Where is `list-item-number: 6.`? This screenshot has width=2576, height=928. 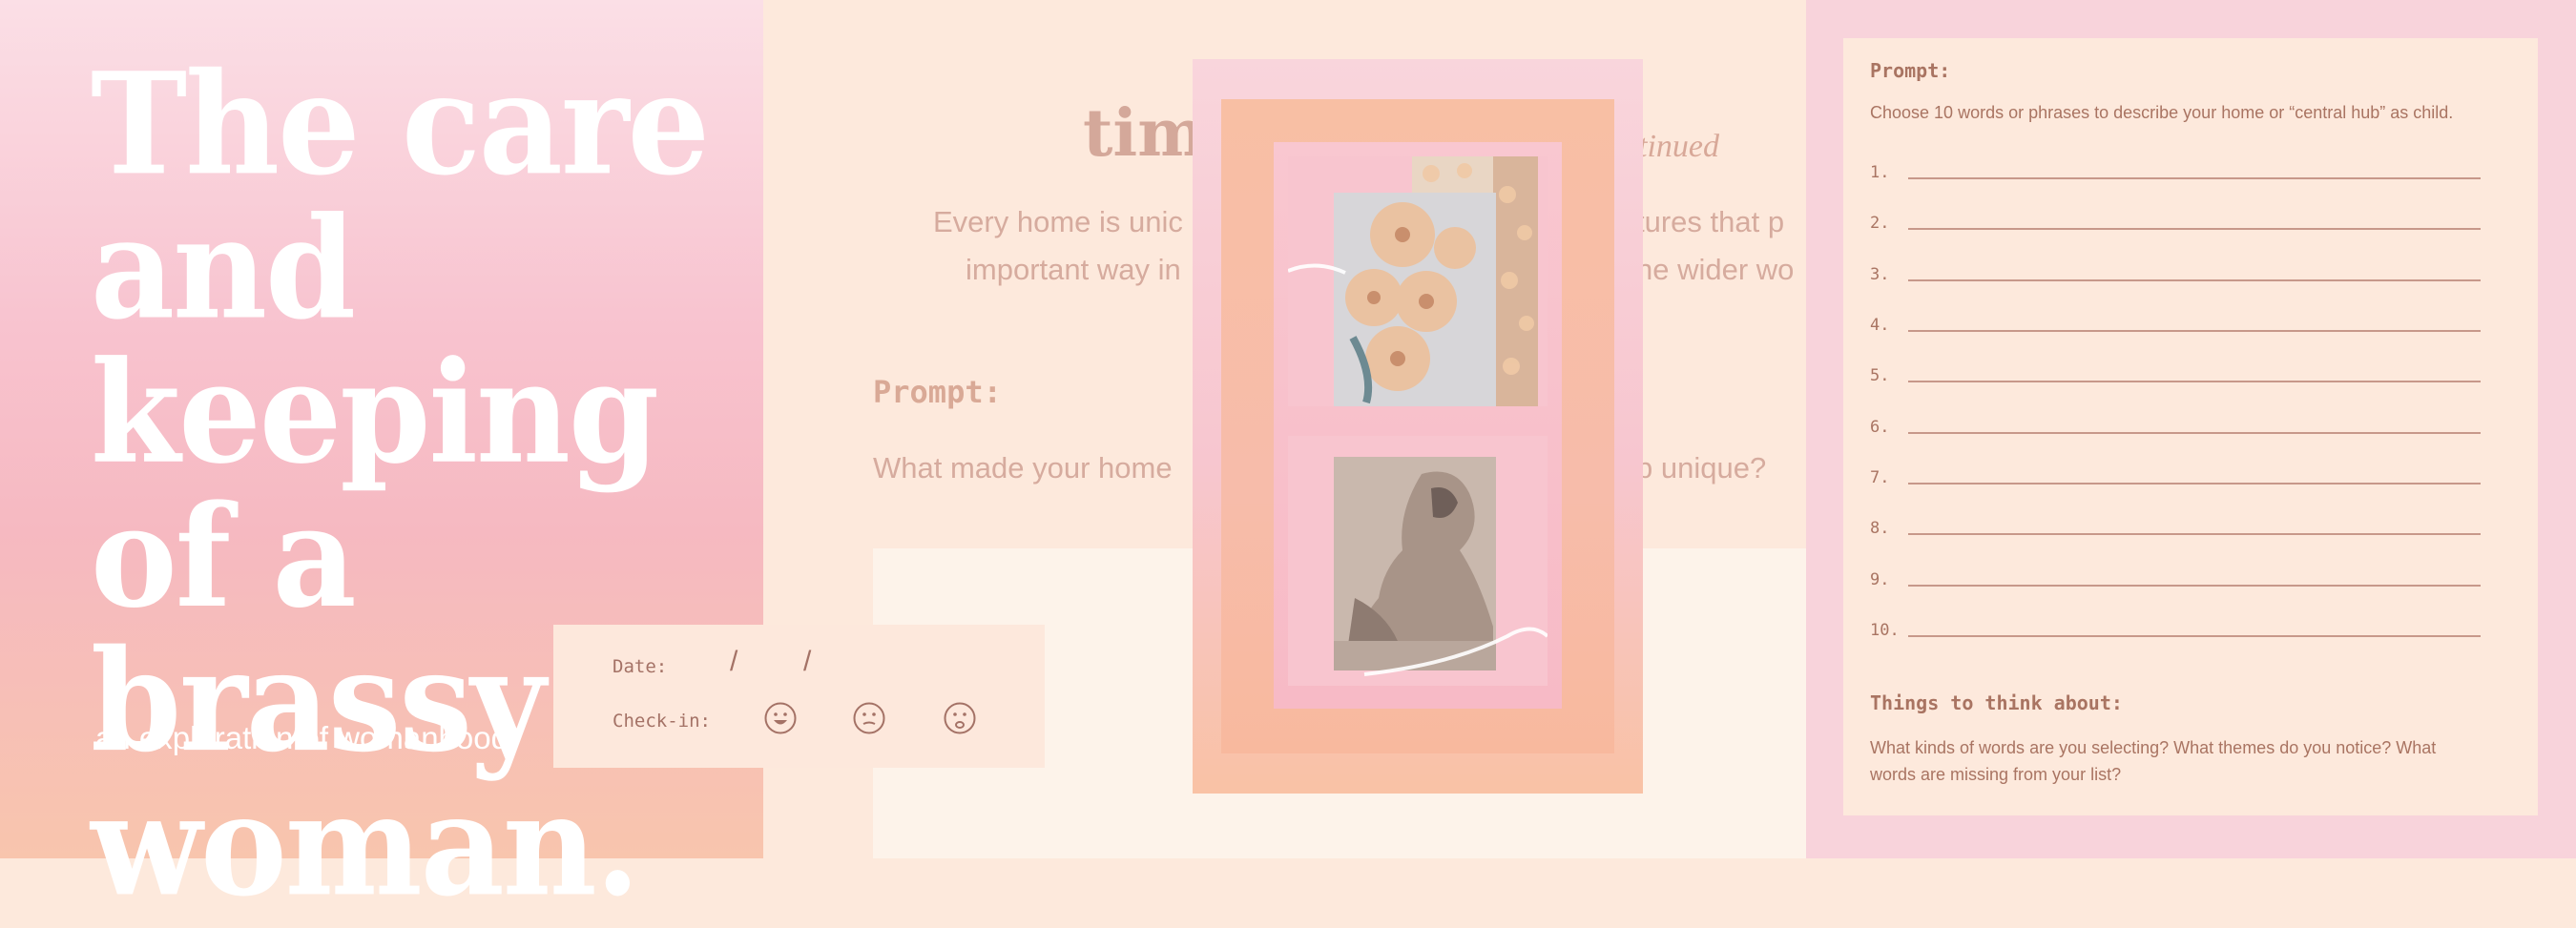
list-item-number: 6. is located at coordinates (1880, 427).